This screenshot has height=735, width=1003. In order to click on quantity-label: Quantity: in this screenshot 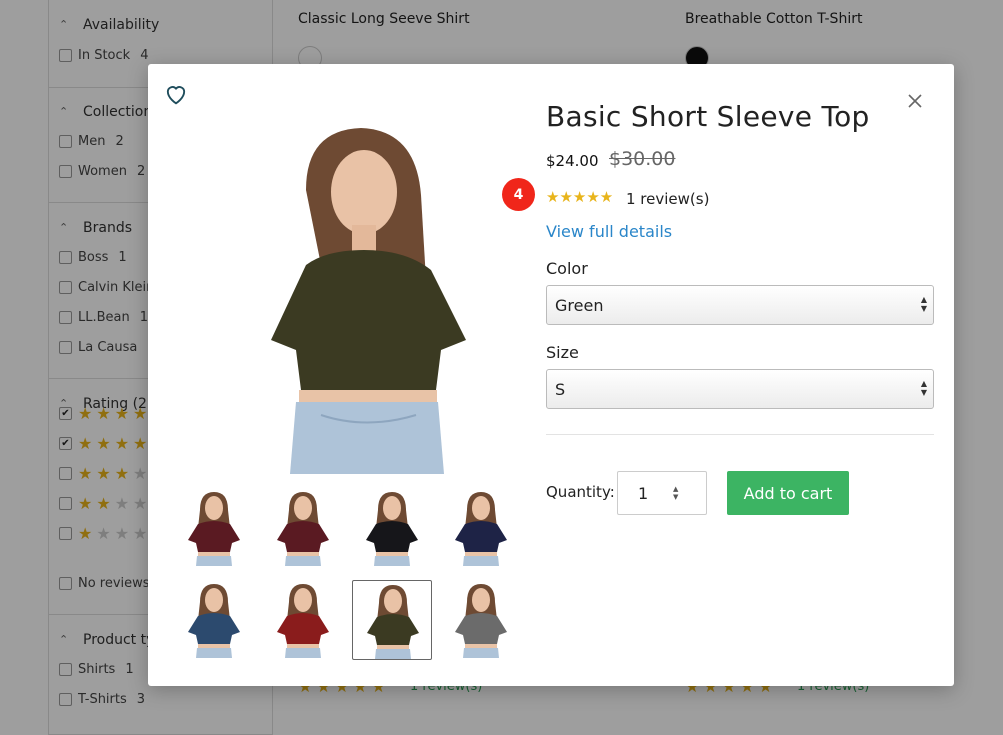, I will do `click(580, 492)`.